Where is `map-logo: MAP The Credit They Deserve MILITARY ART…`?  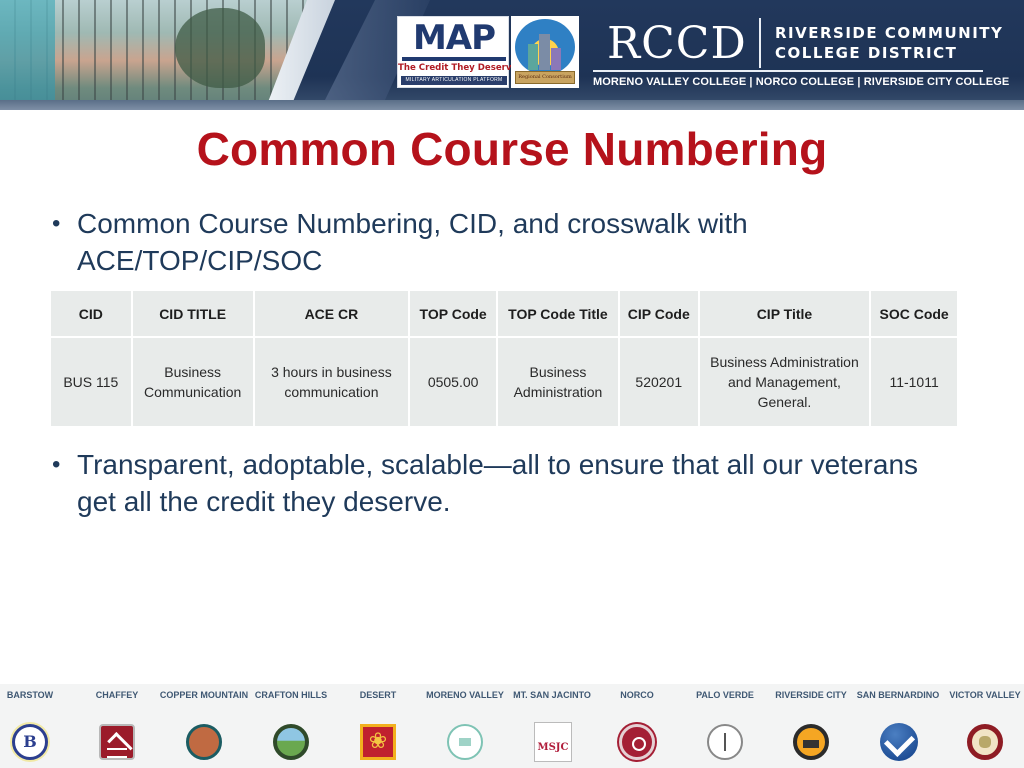 map-logo: MAP The Credit They Deserve MILITARY ART… is located at coordinates (457, 52).